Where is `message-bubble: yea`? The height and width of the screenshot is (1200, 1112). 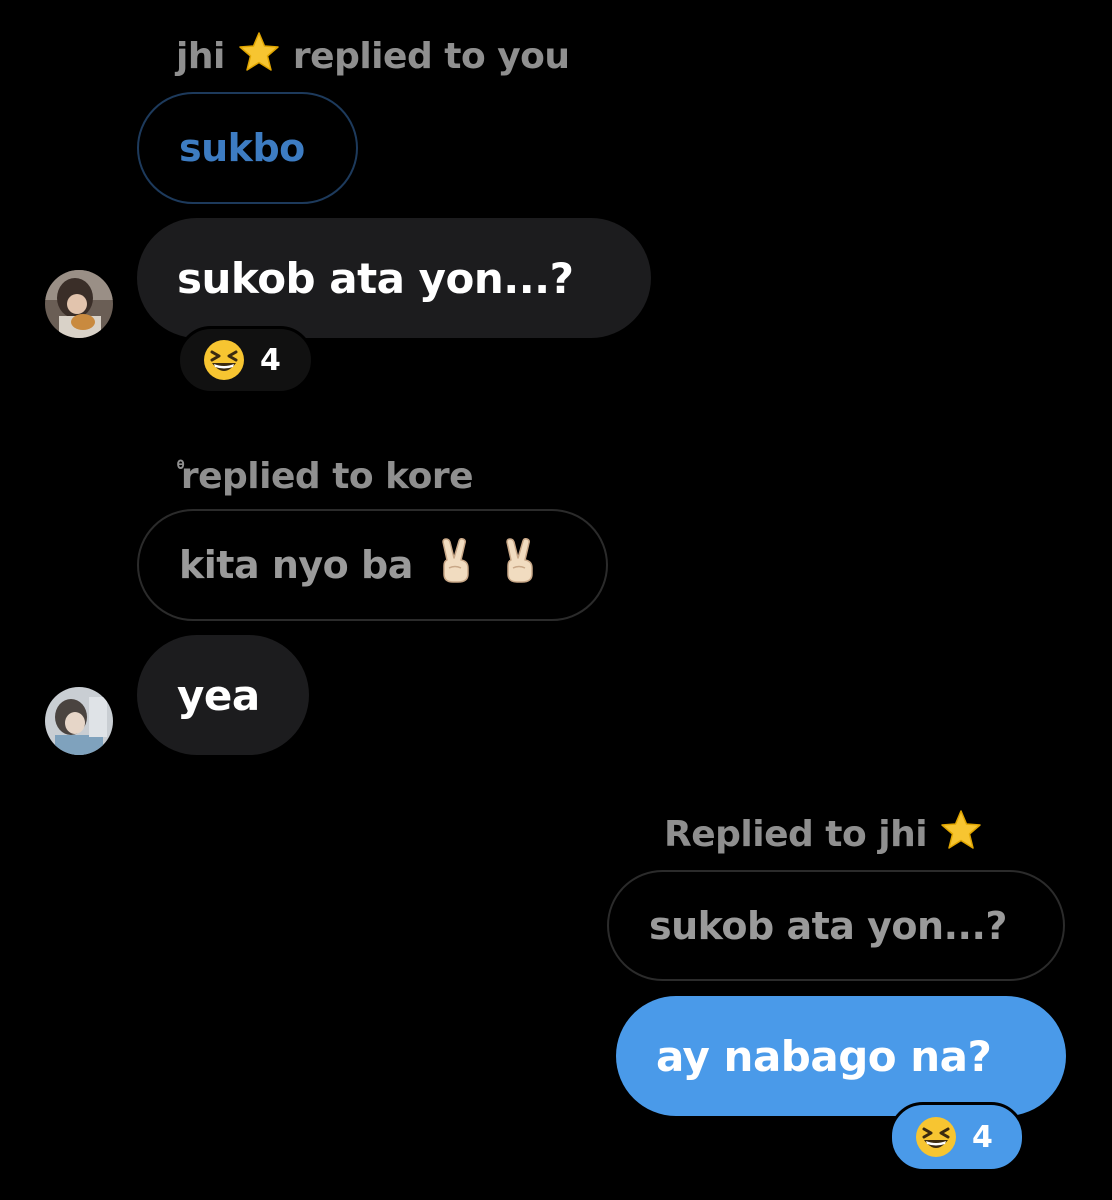 message-bubble: yea is located at coordinates (223, 695).